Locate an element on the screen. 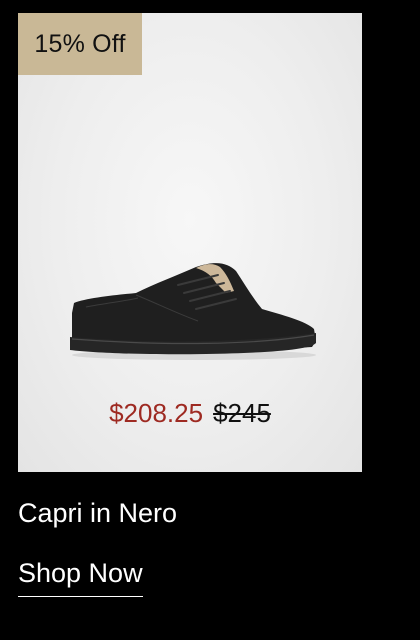 The height and width of the screenshot is (640, 420). shop-now-link: Shop Now is located at coordinates (80, 576).